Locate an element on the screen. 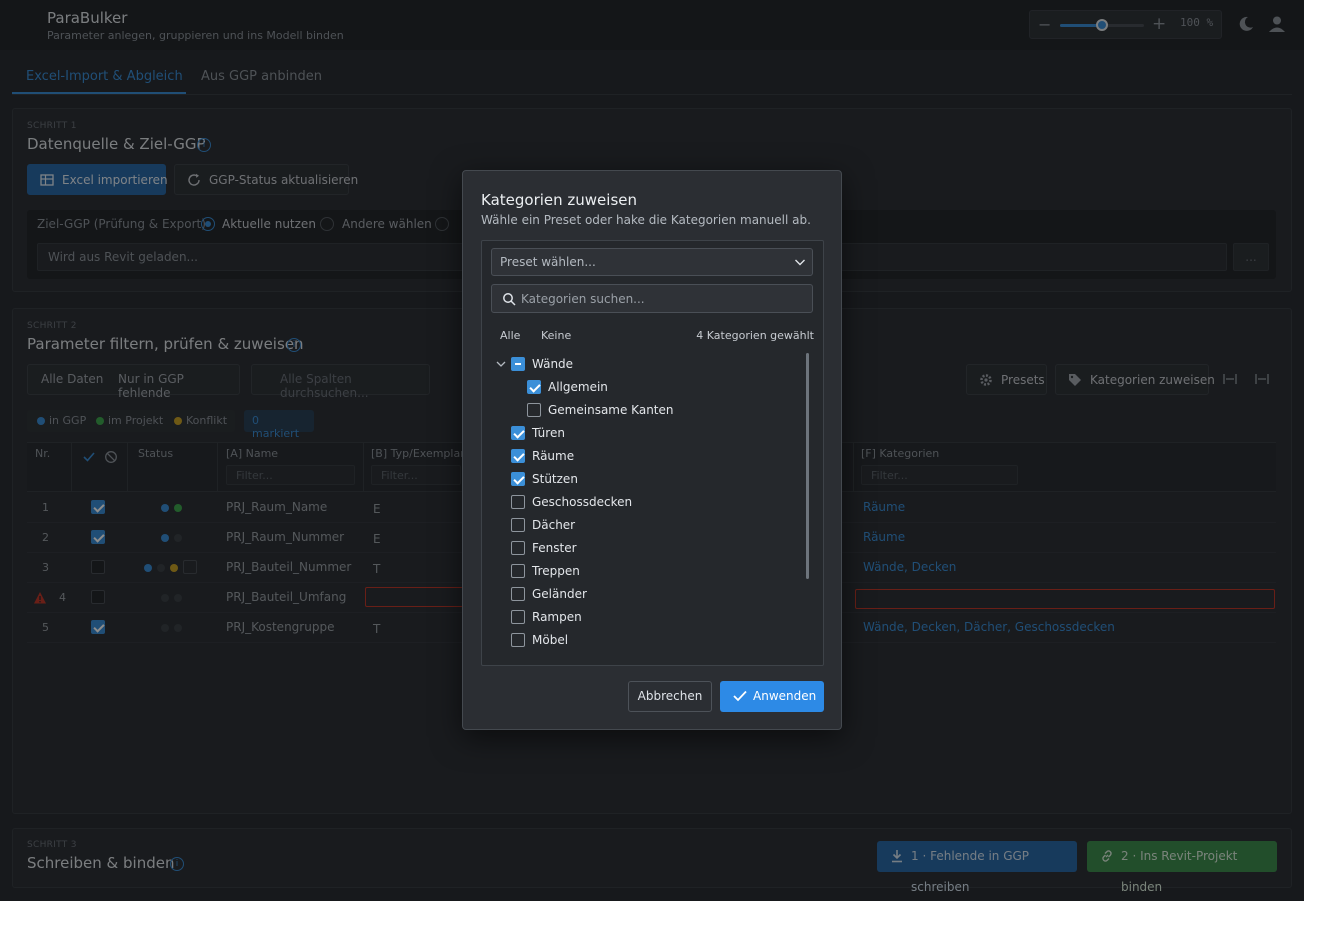  category-label: Stützen is located at coordinates (555, 479).